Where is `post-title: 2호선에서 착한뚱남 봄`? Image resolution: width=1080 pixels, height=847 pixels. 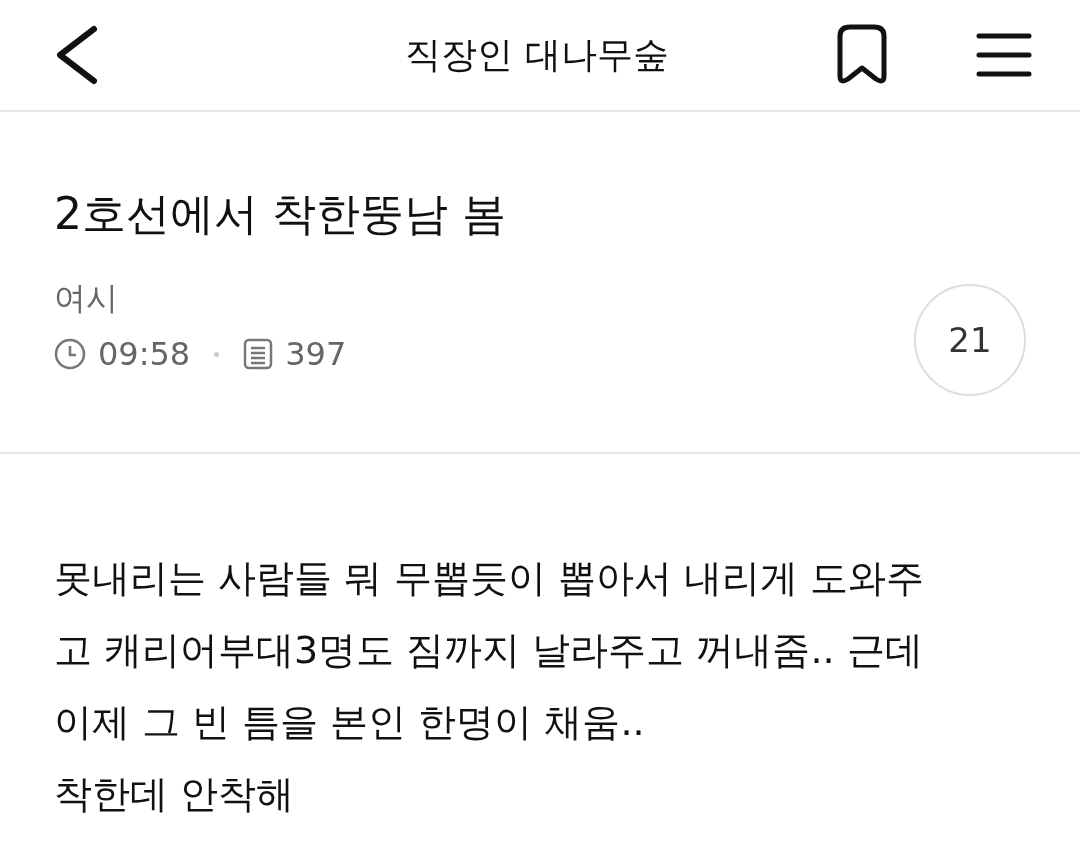
post-title: 2호선에서 착한뚱남 봄 is located at coordinates (280, 214).